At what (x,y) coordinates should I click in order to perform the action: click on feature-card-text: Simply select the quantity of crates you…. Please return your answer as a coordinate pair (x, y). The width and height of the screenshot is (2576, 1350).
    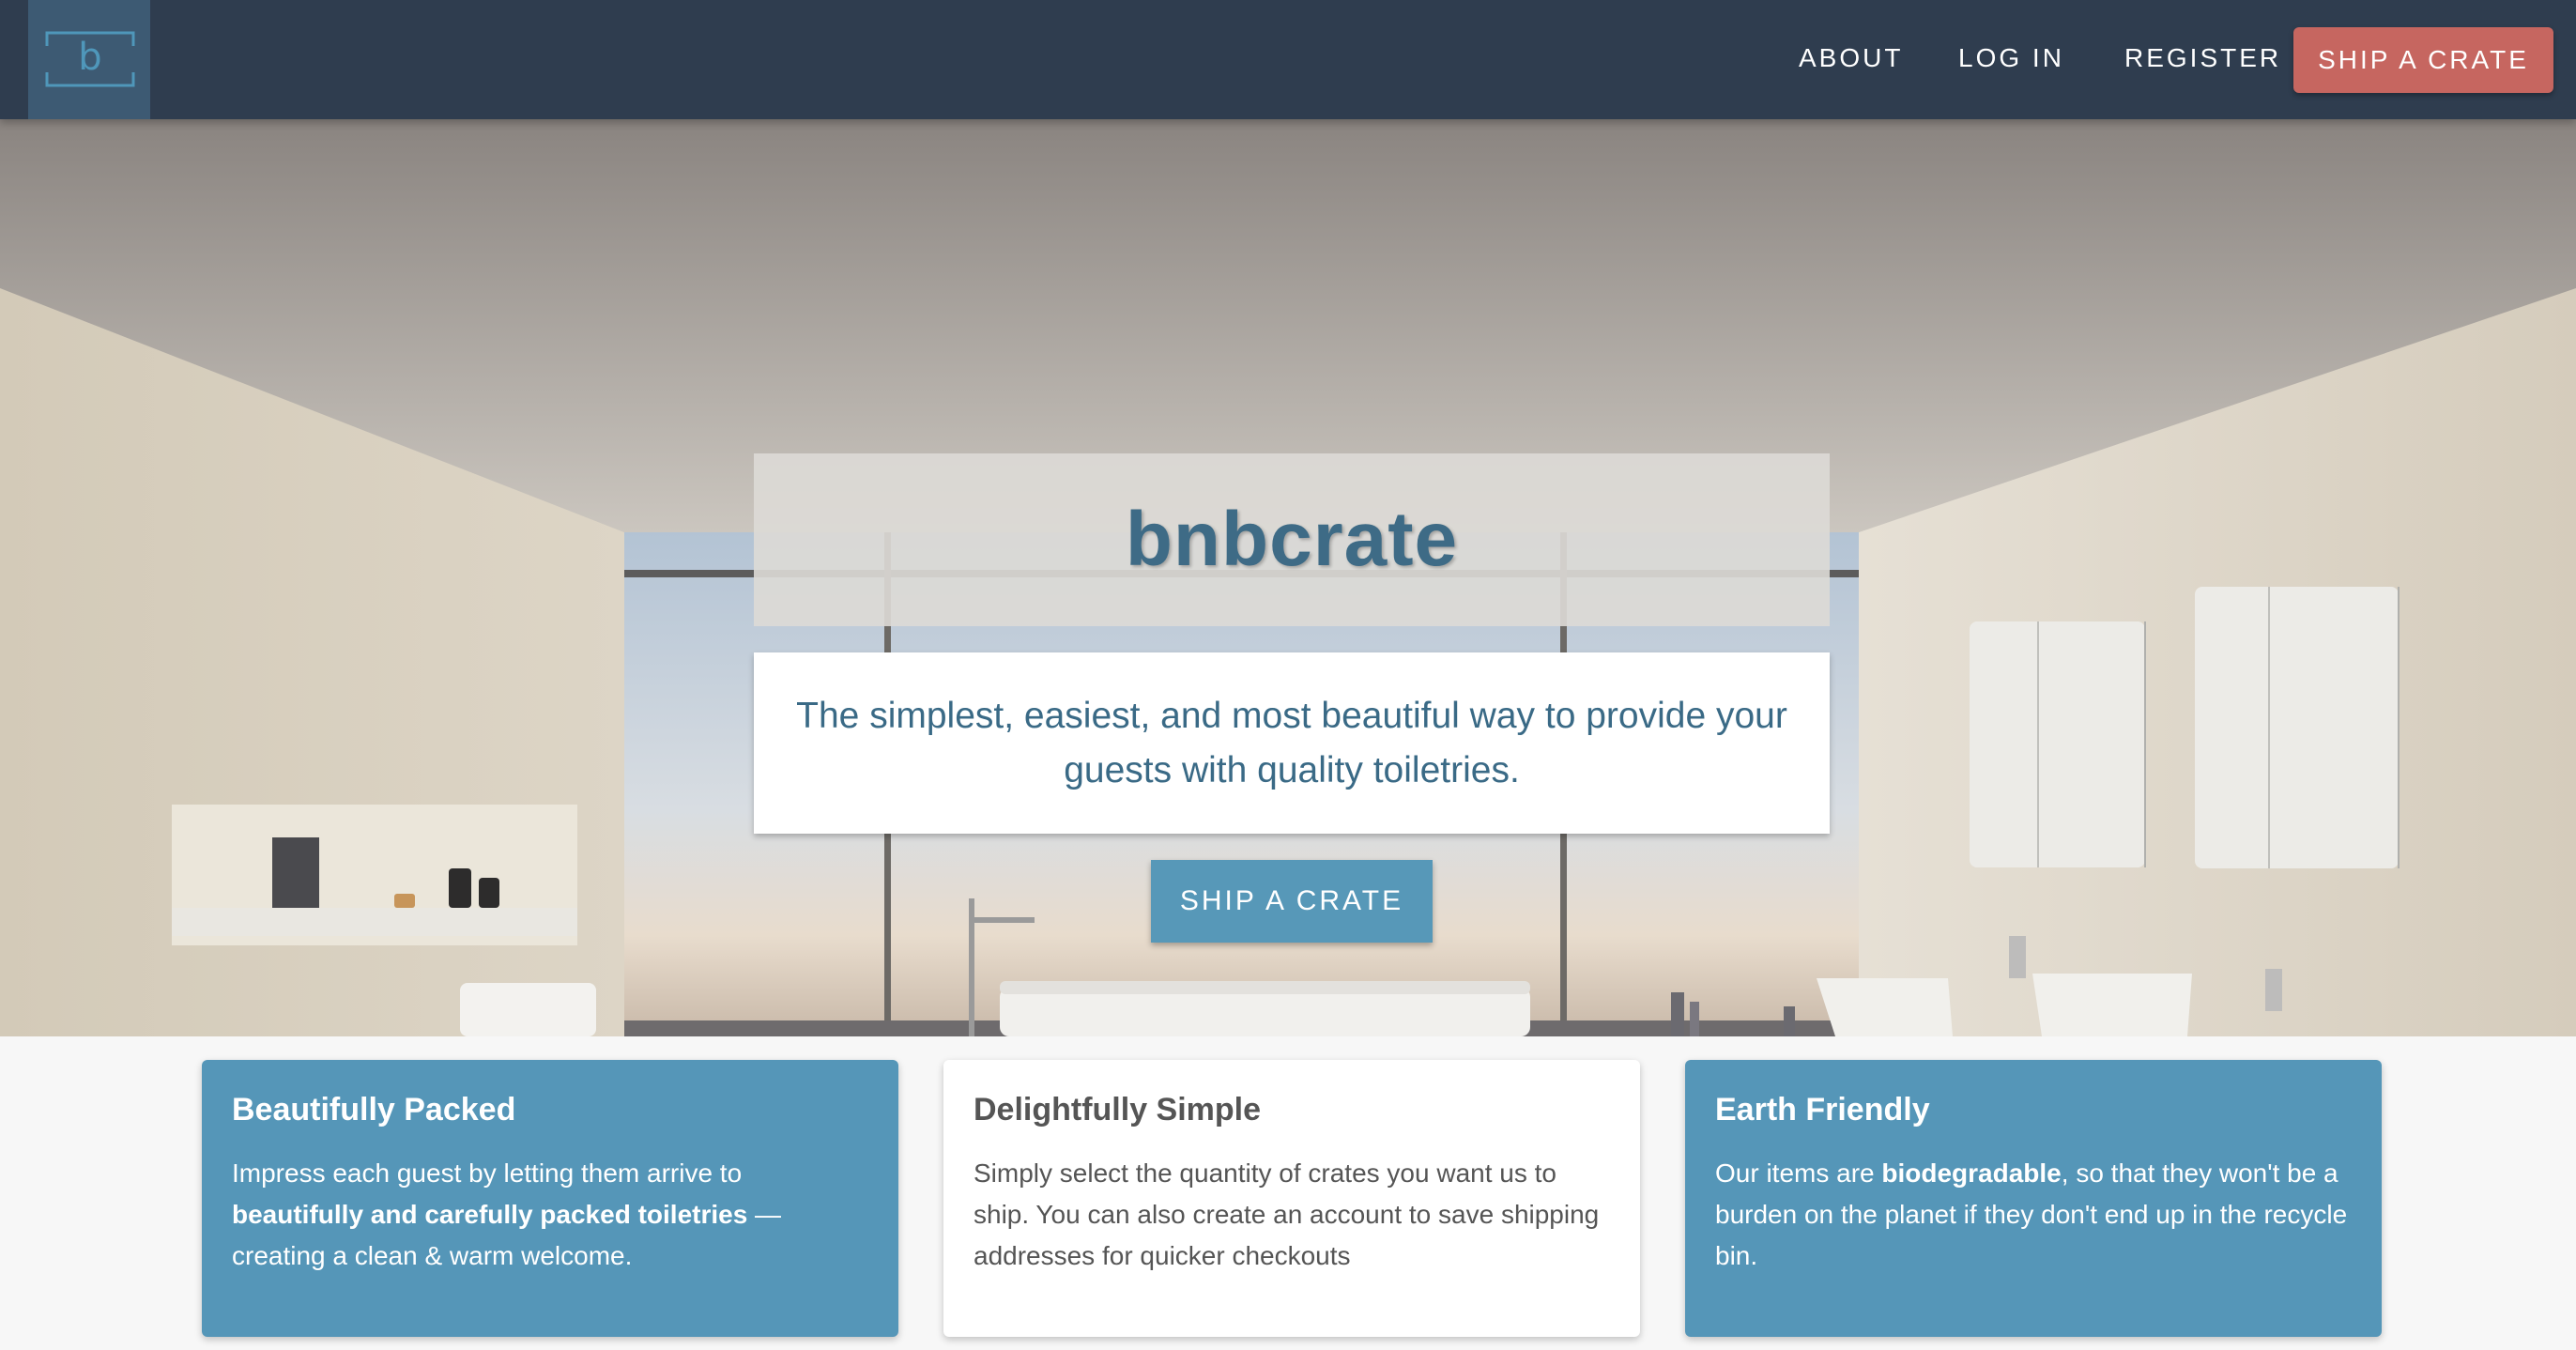
    Looking at the image, I should click on (1292, 1215).